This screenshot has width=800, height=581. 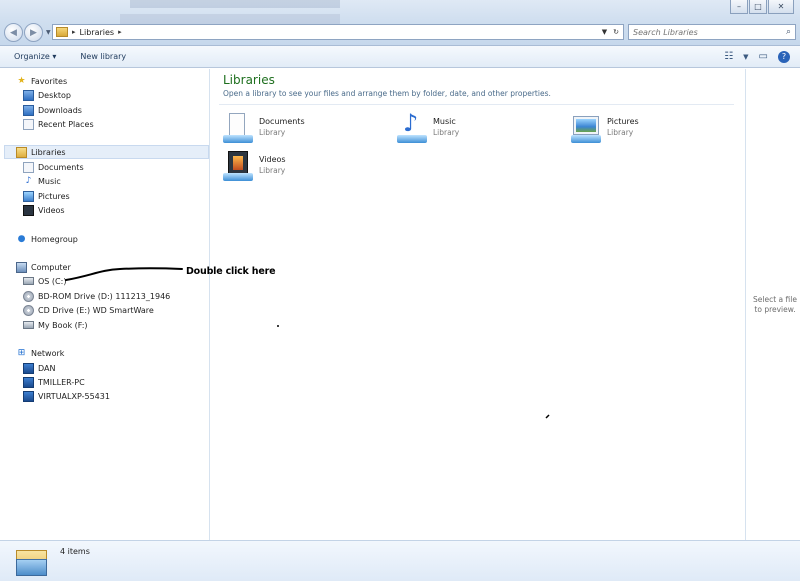 What do you see at coordinates (31, 562) in the screenshot?
I see `libraries-large-icon` at bounding box center [31, 562].